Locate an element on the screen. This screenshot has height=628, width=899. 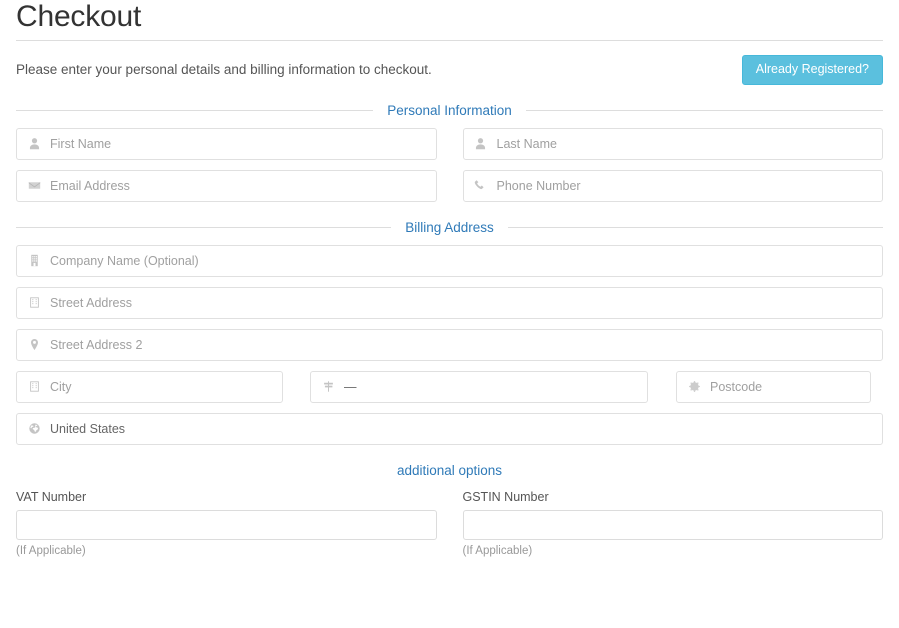
personal-information-legend: Personal Information is located at coordinates (450, 101).